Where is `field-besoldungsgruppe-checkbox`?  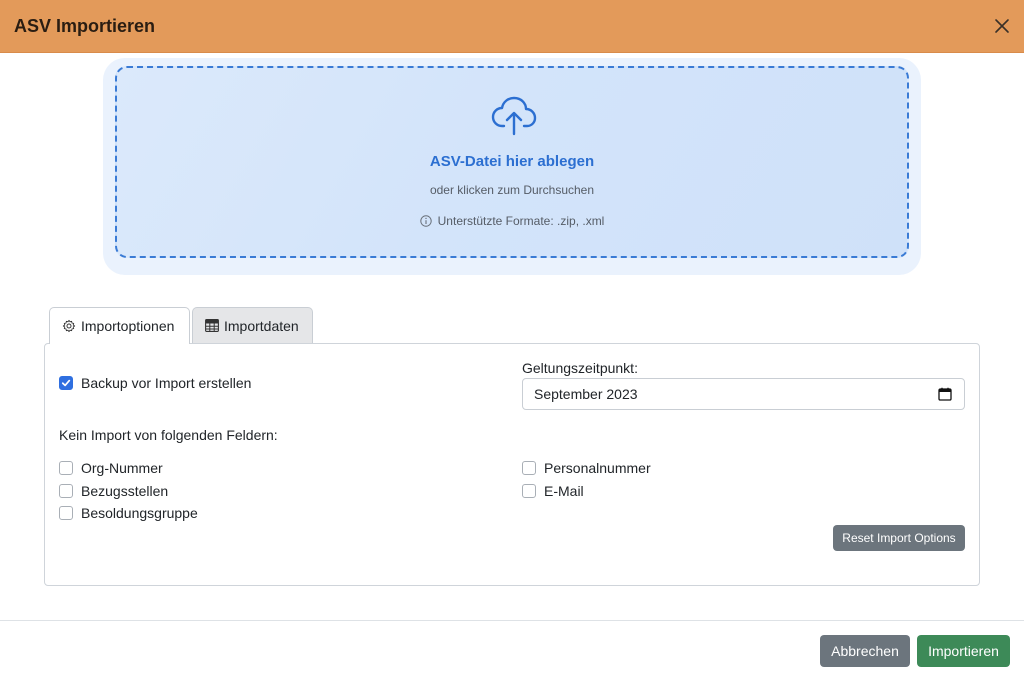
field-besoldungsgruppe-checkbox is located at coordinates (66, 513).